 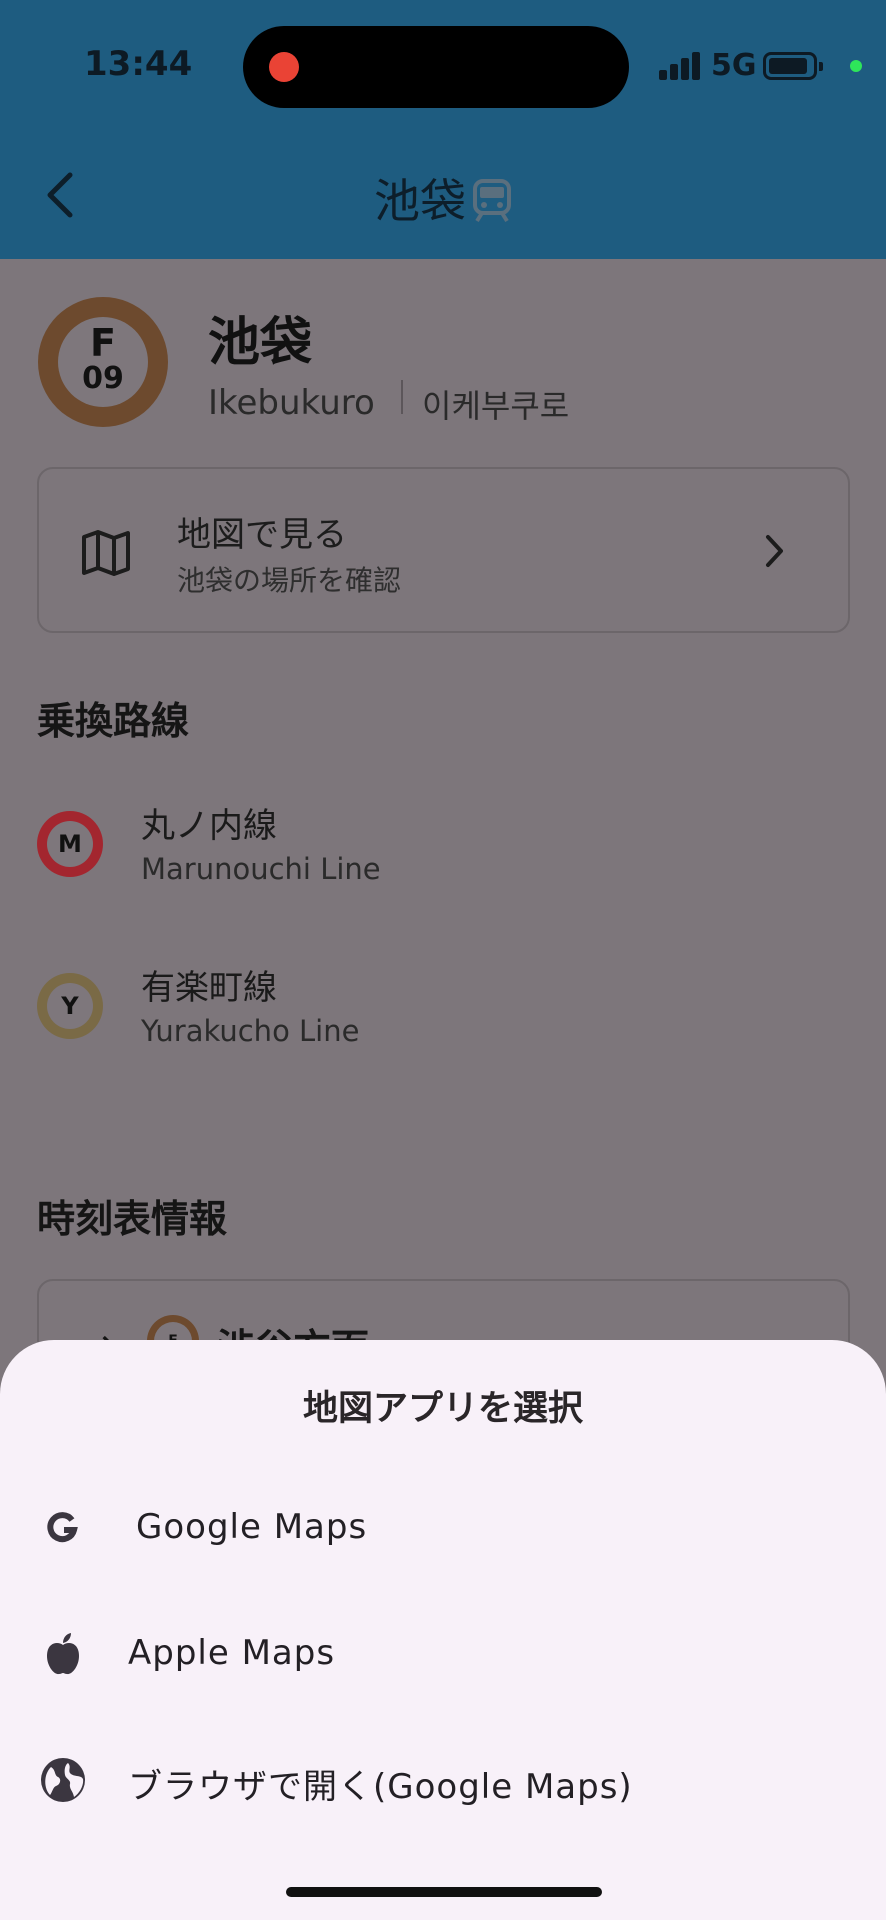 I want to click on google-icon, so click(x=62, y=1527).